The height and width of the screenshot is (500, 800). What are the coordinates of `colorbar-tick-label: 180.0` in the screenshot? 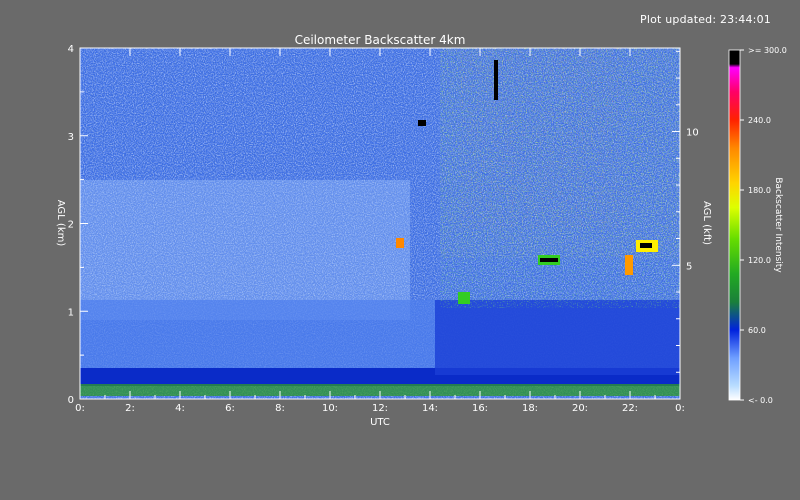 It's located at (759, 190).